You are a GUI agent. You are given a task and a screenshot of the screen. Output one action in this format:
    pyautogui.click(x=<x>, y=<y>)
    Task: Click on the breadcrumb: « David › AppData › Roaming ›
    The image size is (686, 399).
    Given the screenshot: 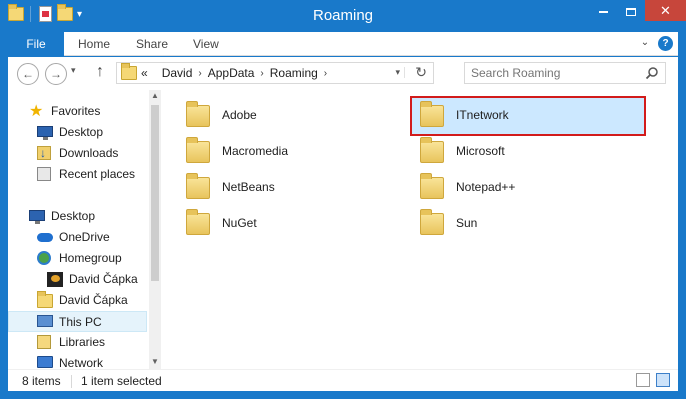 What is the action you would take?
    pyautogui.click(x=237, y=73)
    